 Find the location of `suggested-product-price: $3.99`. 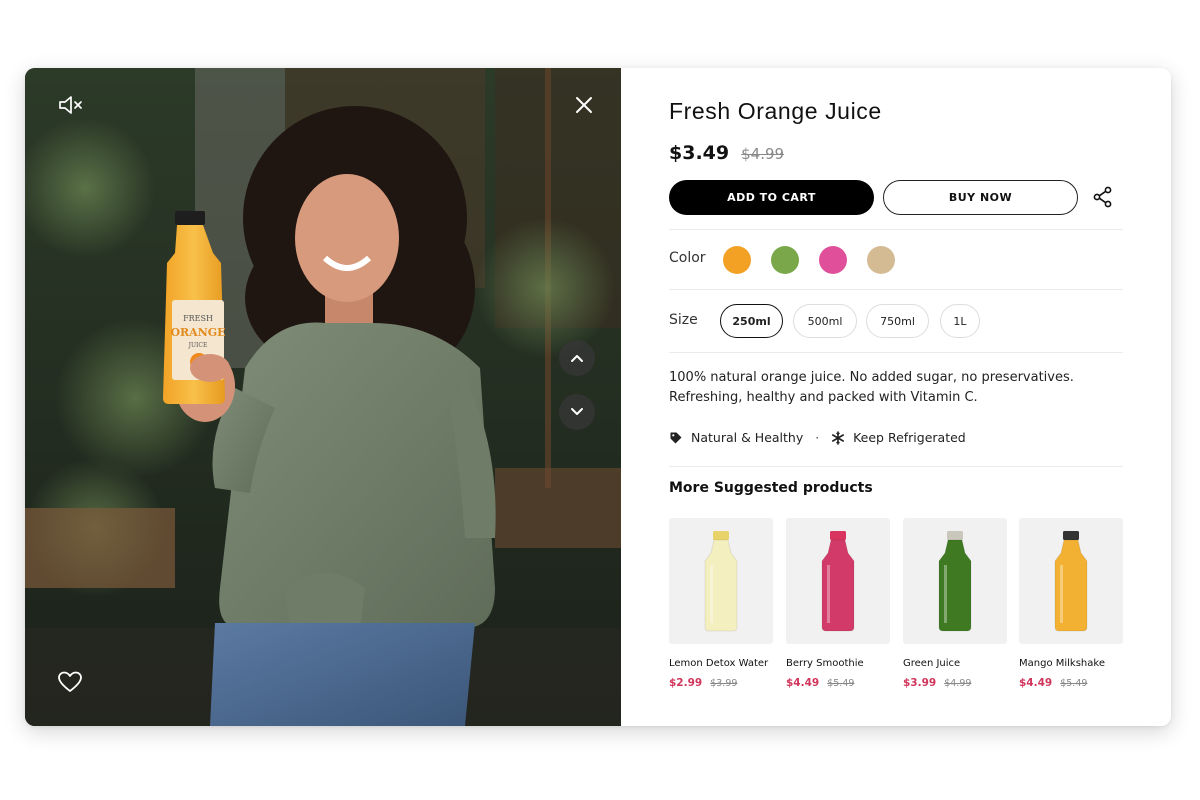

suggested-product-price: $3.99 is located at coordinates (920, 683).